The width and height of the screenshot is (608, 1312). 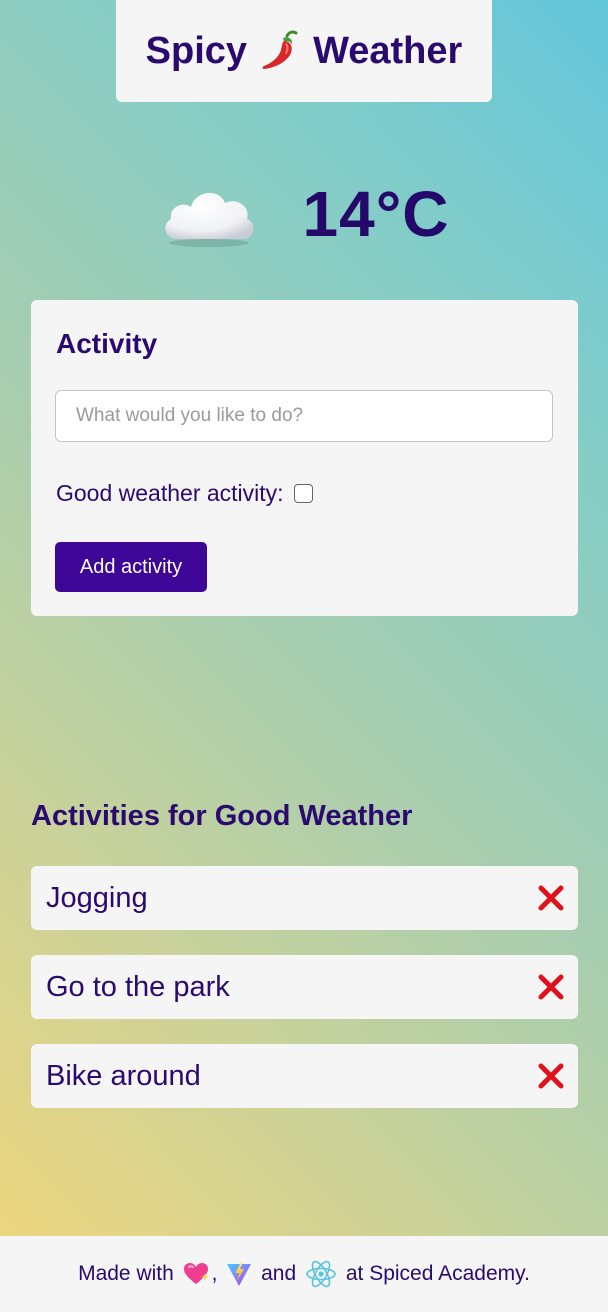 What do you see at coordinates (304, 416) in the screenshot?
I see `activity-name-input` at bounding box center [304, 416].